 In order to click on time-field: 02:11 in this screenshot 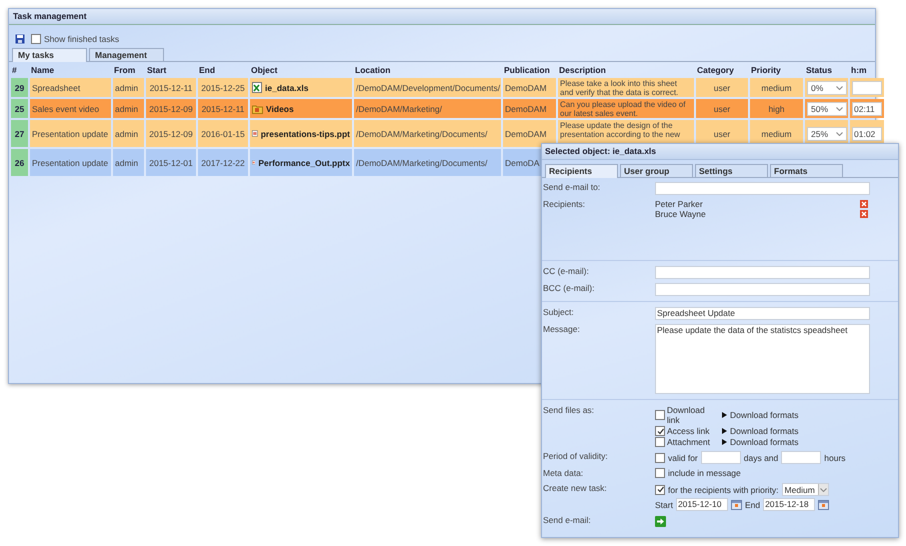, I will do `click(867, 109)`.